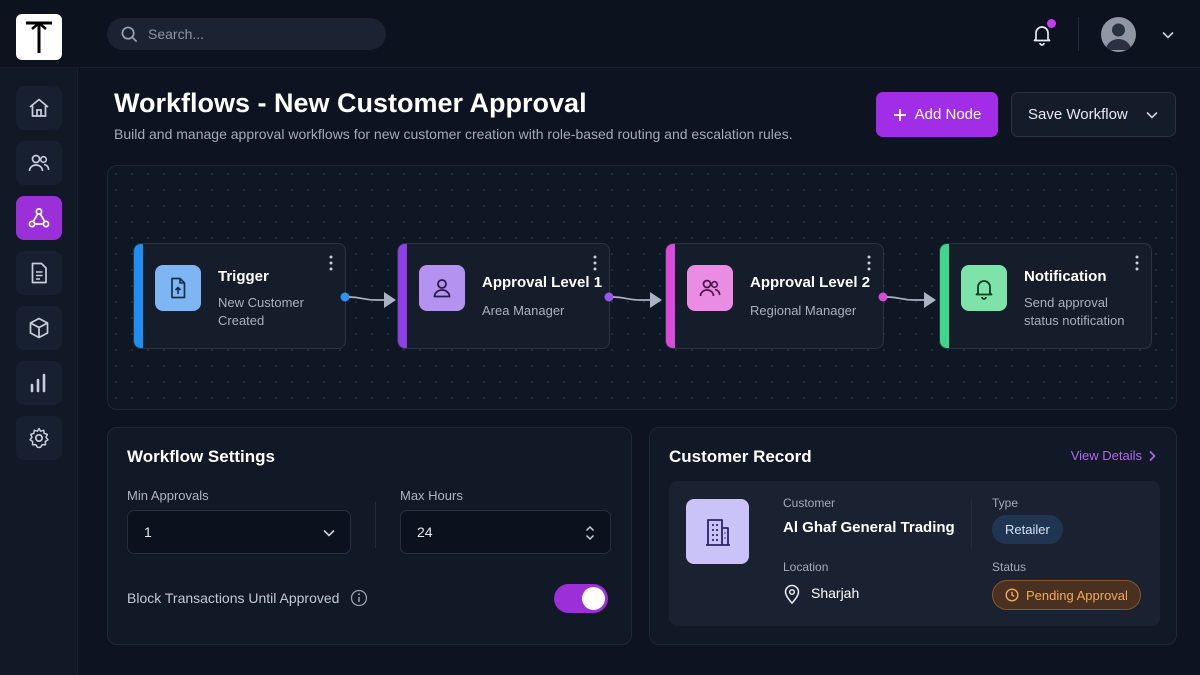  What do you see at coordinates (168, 495) in the screenshot?
I see `min-approvals-label: Min Approvals` at bounding box center [168, 495].